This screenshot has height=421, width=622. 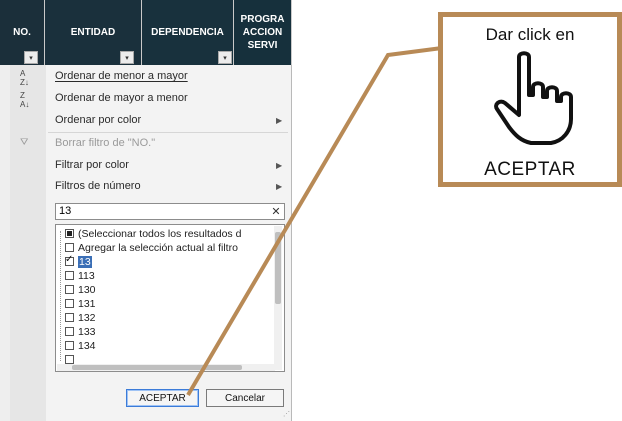 What do you see at coordinates (530, 170) in the screenshot?
I see `callout-bottom-text: ACEPTAR` at bounding box center [530, 170].